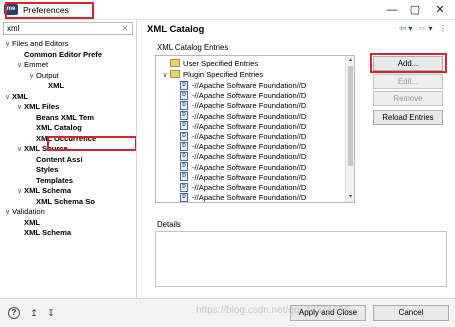 The width and height of the screenshot is (455, 327). Describe the element at coordinates (63, 54) in the screenshot. I see `tree-item-label: Common Editor Prefe` at that location.